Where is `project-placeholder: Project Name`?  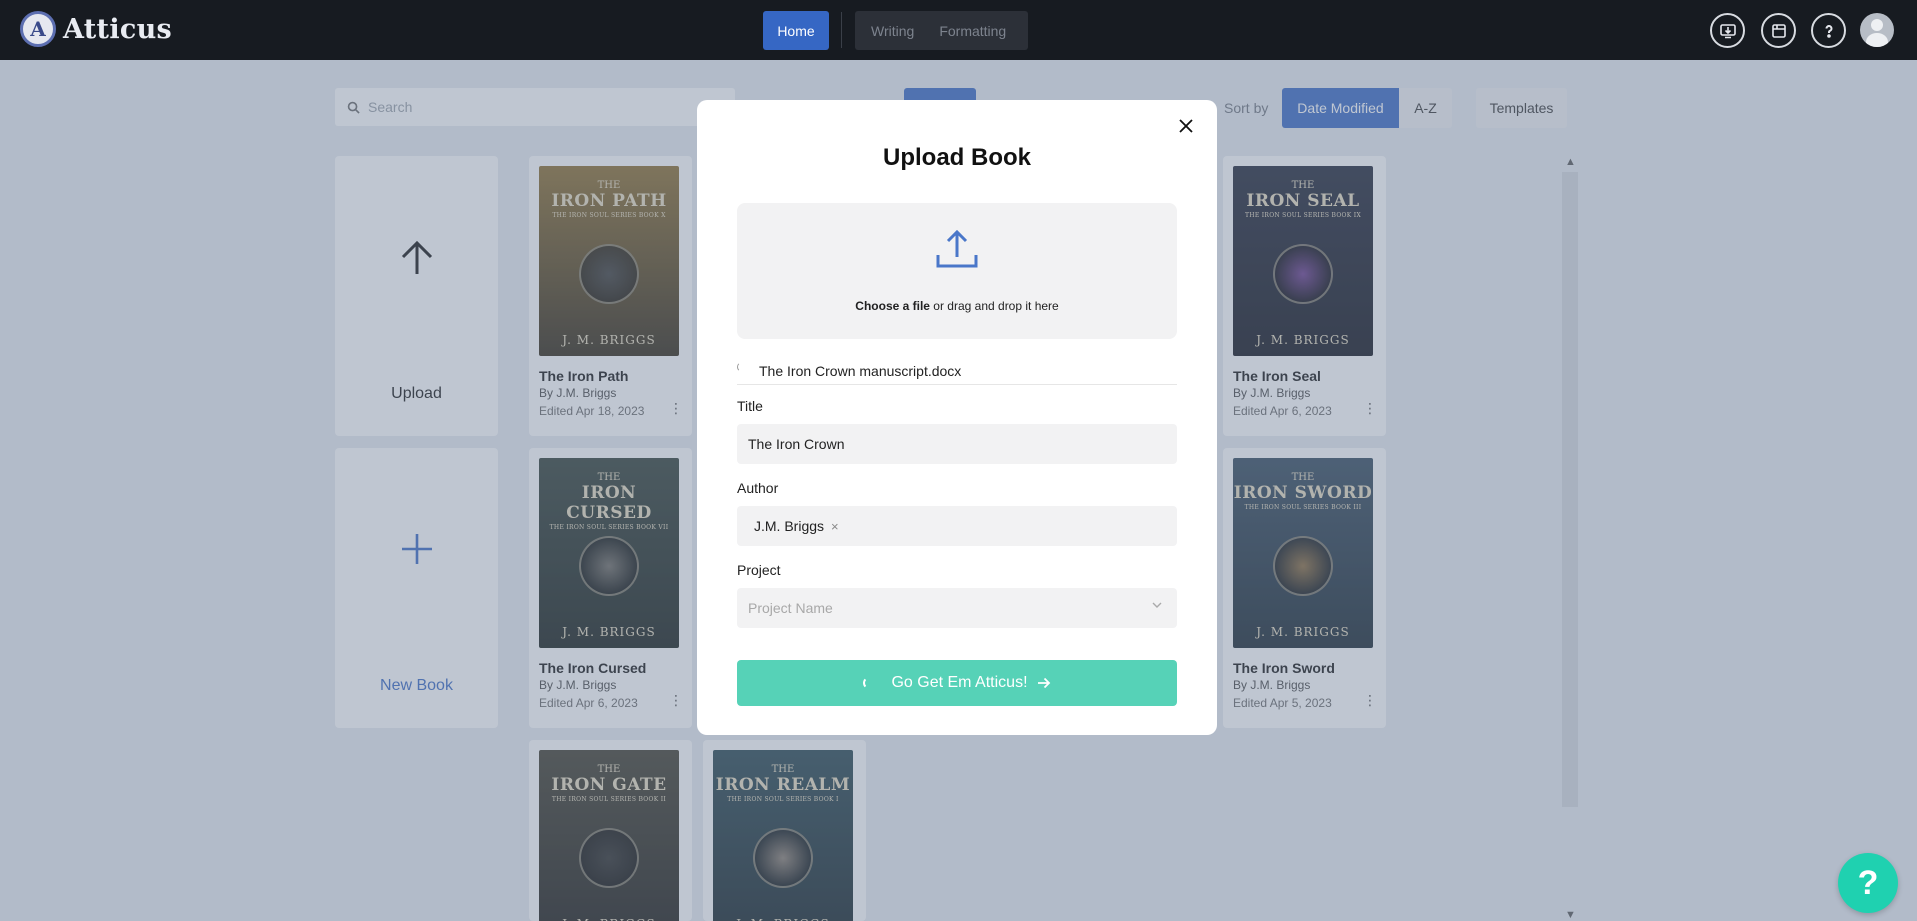
project-placeholder: Project Name is located at coordinates (790, 608).